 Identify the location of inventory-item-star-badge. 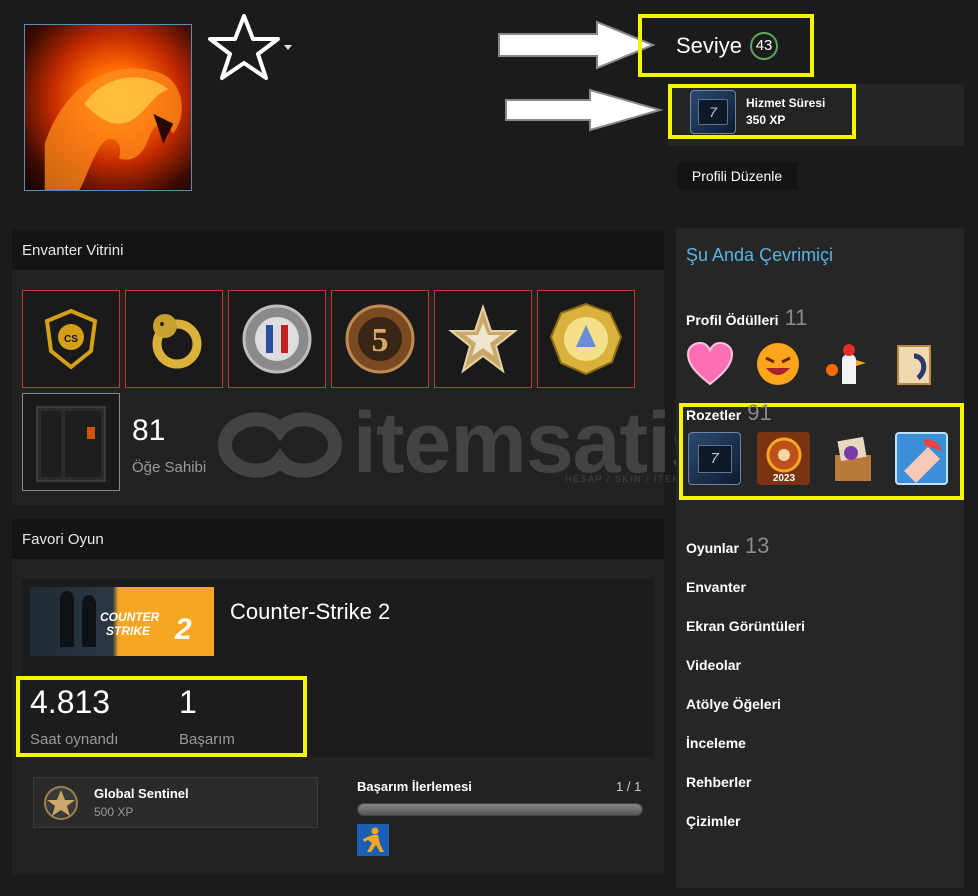
(483, 339).